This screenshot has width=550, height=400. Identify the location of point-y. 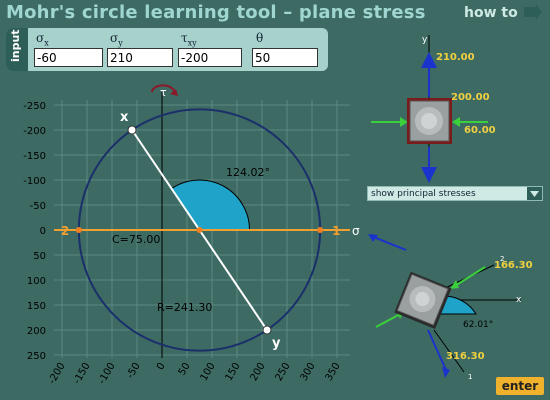
(267, 330).